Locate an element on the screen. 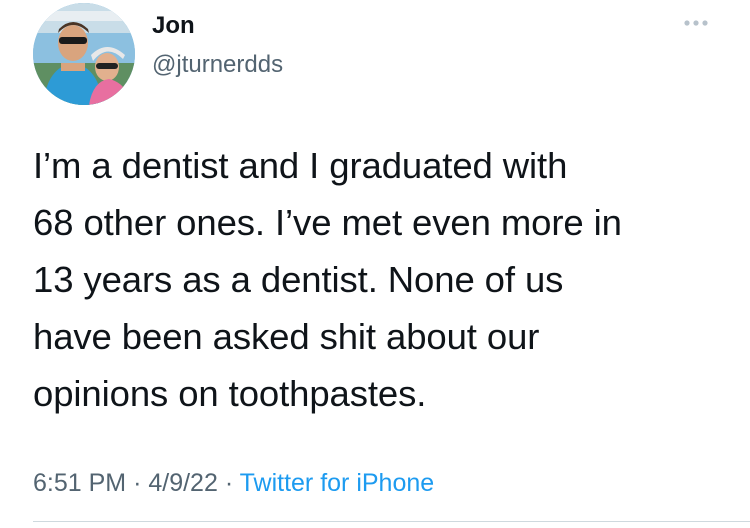  tweet-metadata: 6:51 PM · 4/9/22 · Twitter for iPhone is located at coordinates (233, 483).